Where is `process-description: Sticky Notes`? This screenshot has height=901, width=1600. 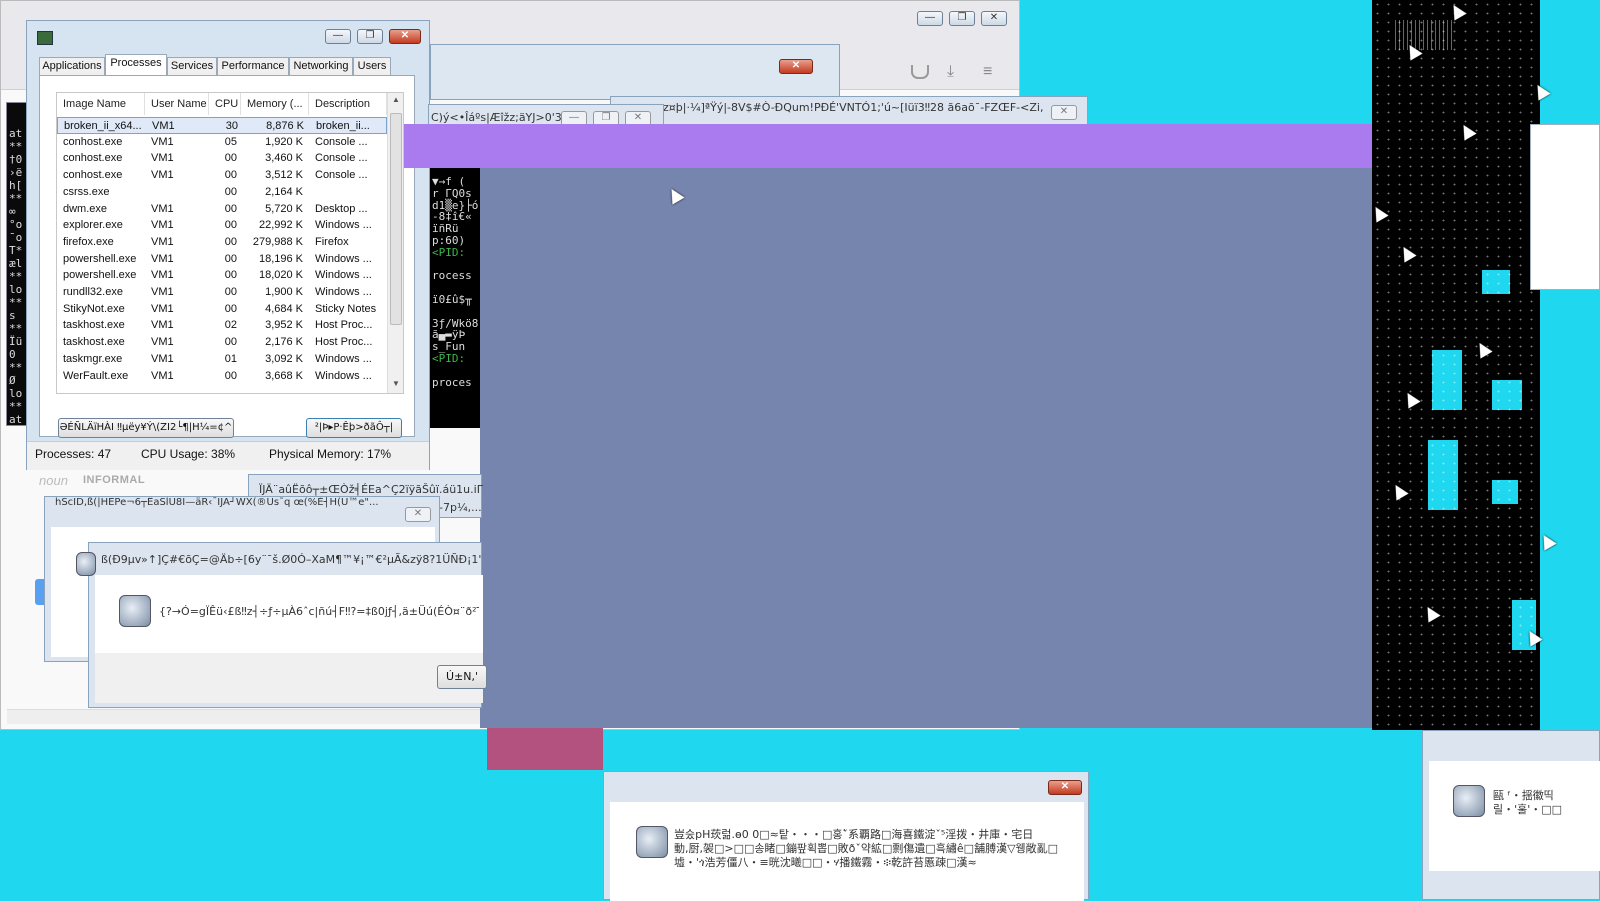 process-description: Sticky Notes is located at coordinates (346, 308).